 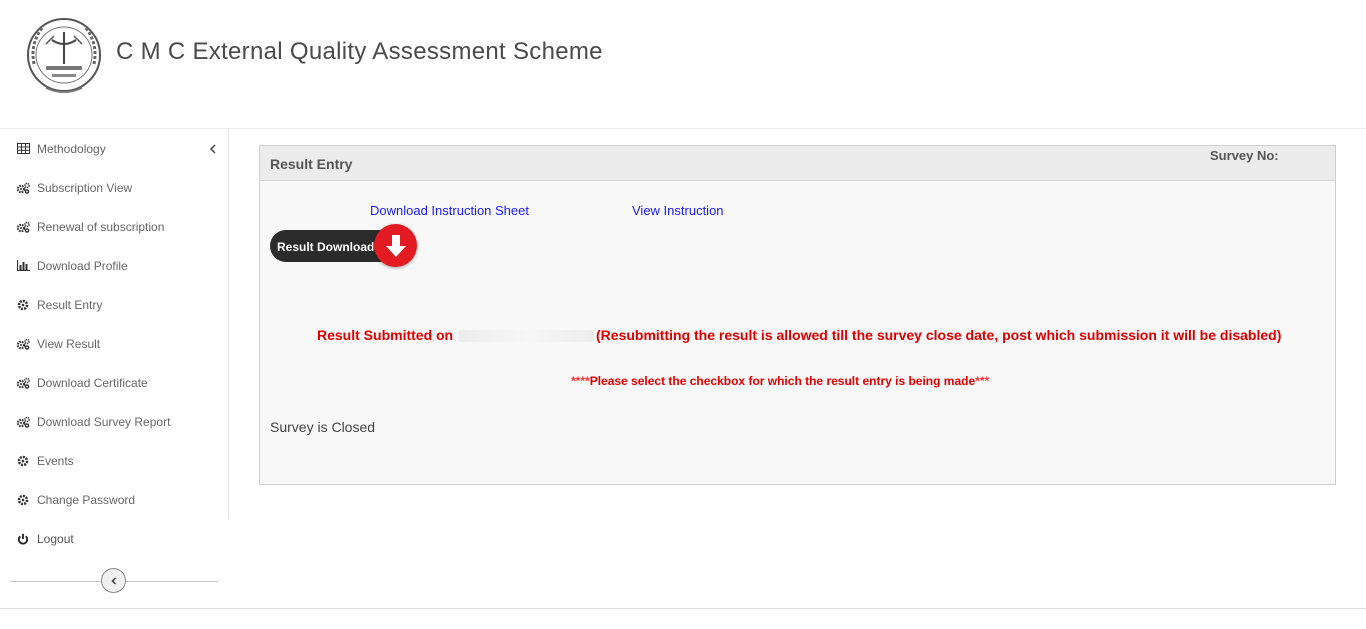 What do you see at coordinates (92, 382) in the screenshot?
I see `sidebar-item-label: Download Certificate` at bounding box center [92, 382].